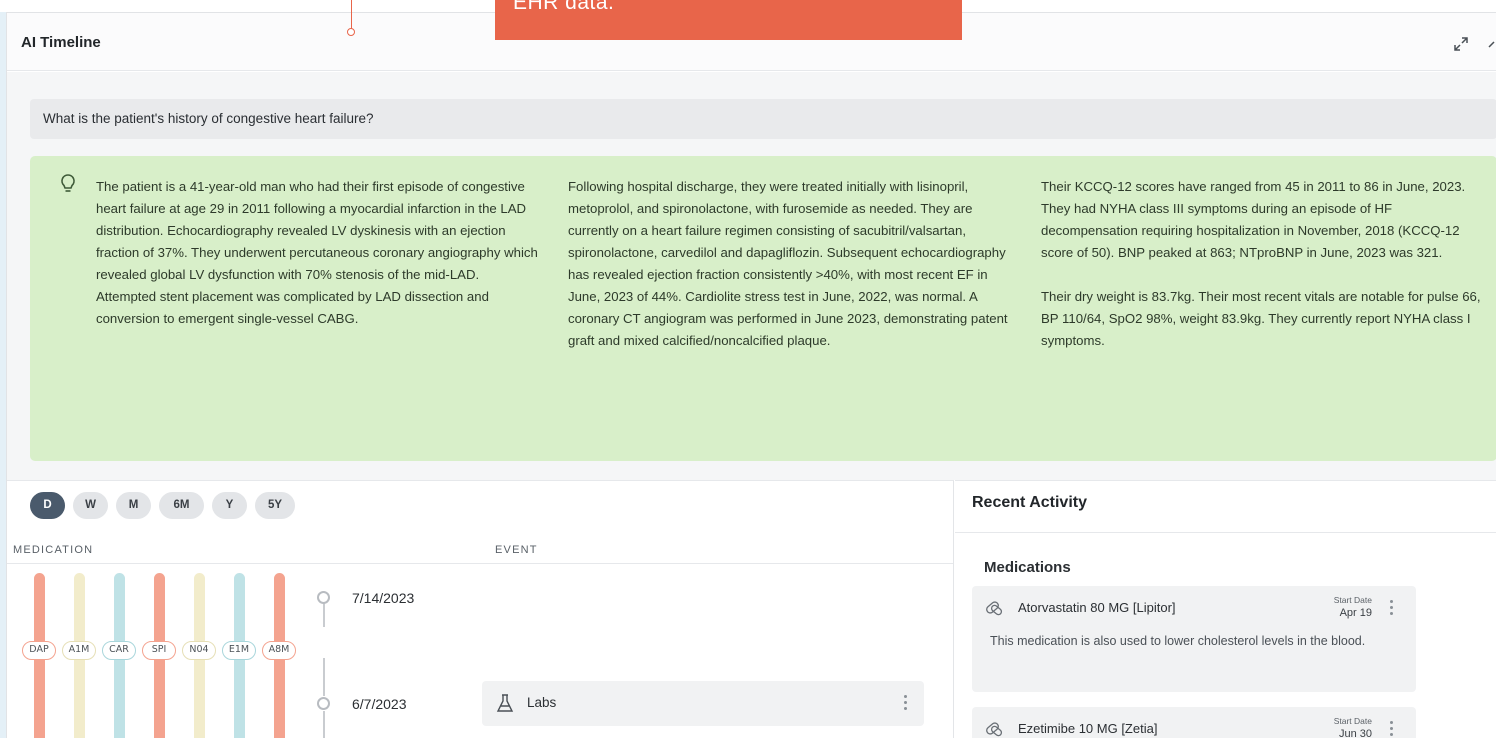 The image size is (1496, 738). Describe the element at coordinates (1088, 728) in the screenshot. I see `medication-name: Ezetimibe 10 MG [Zetia]` at that location.